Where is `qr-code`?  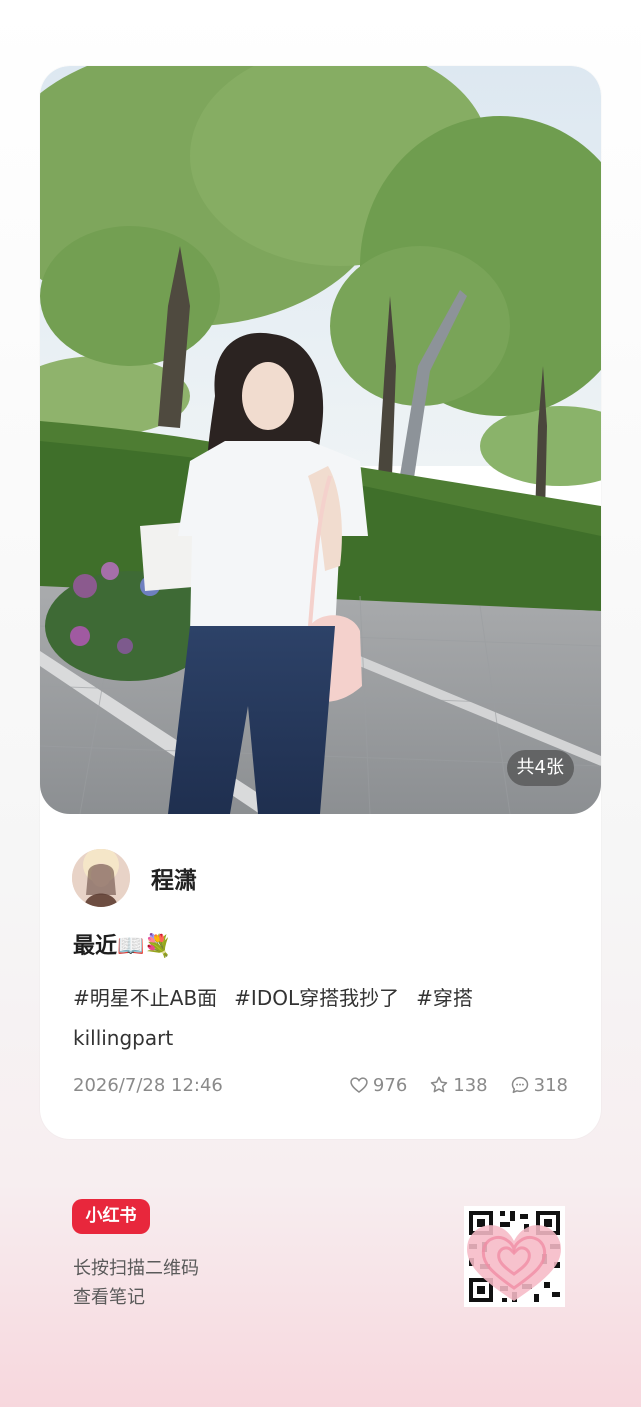 qr-code is located at coordinates (514, 1256).